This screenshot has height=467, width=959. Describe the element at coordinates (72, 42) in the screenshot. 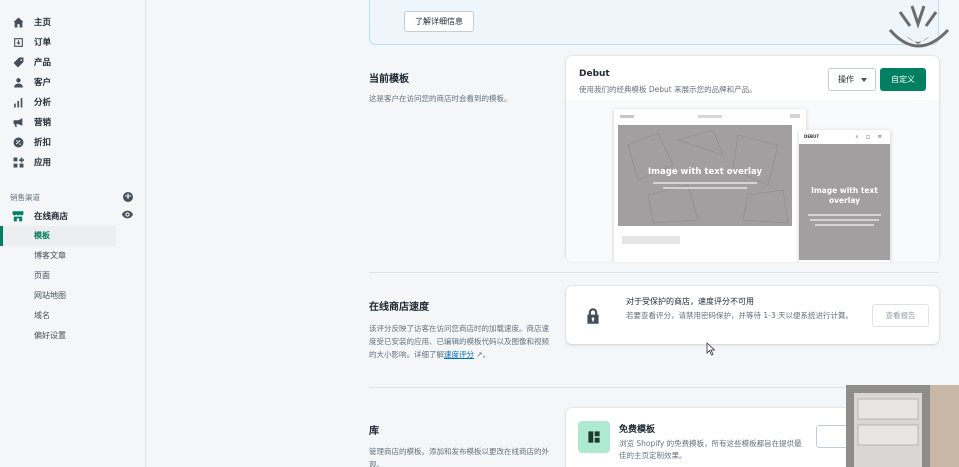

I see `sidebar-item-orders: 订单` at that location.